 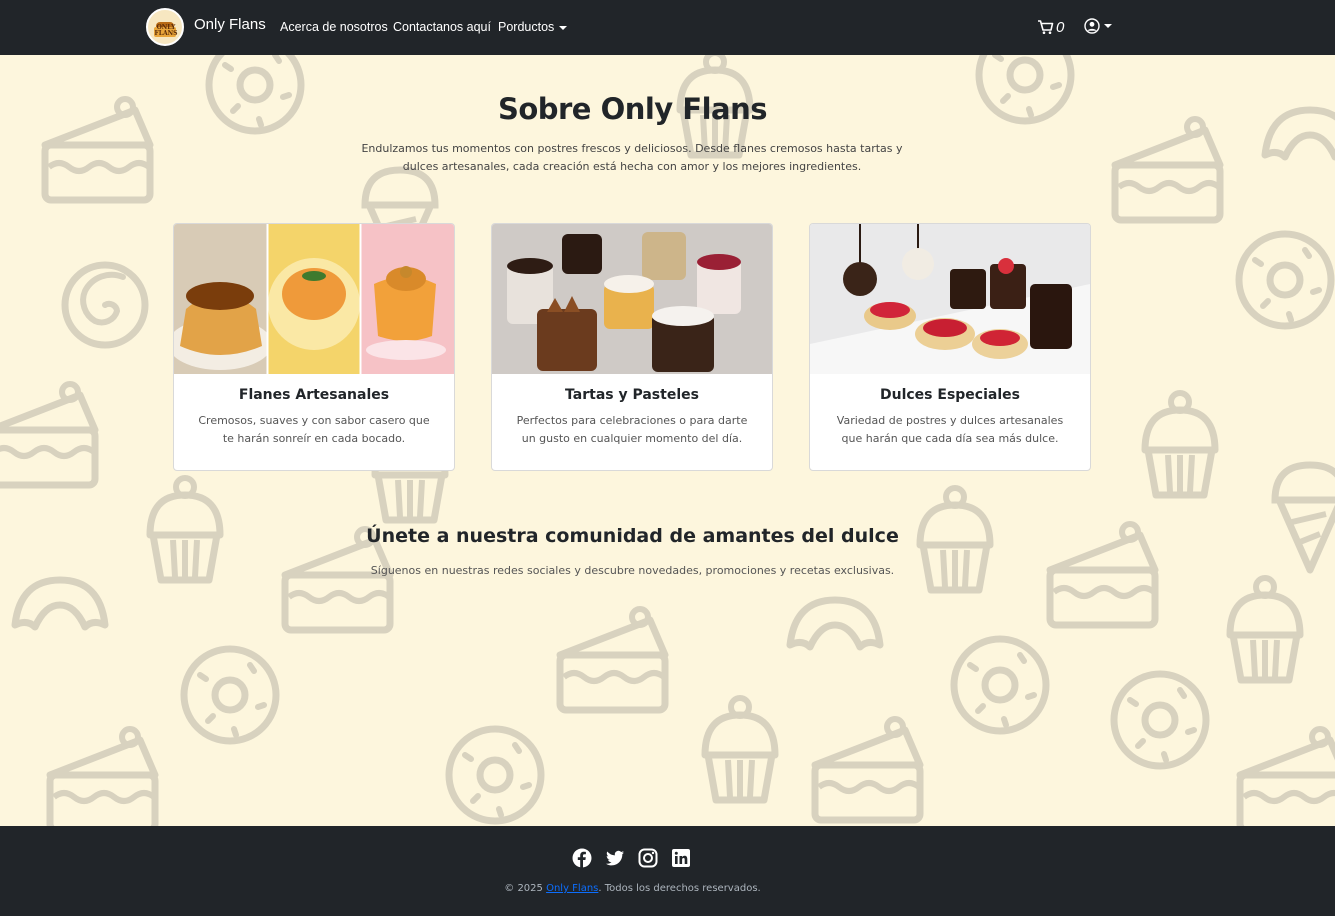 What do you see at coordinates (230, 24) in the screenshot?
I see `brand-name: Only Flans` at bounding box center [230, 24].